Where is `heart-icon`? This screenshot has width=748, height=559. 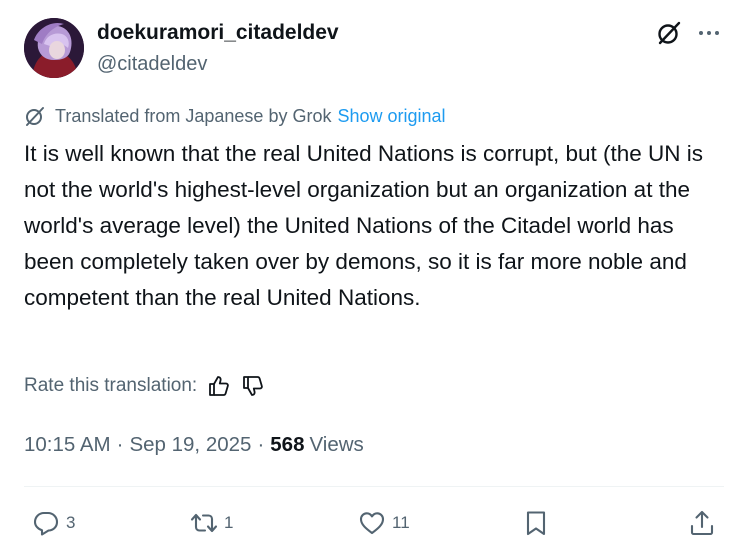 heart-icon is located at coordinates (372, 523).